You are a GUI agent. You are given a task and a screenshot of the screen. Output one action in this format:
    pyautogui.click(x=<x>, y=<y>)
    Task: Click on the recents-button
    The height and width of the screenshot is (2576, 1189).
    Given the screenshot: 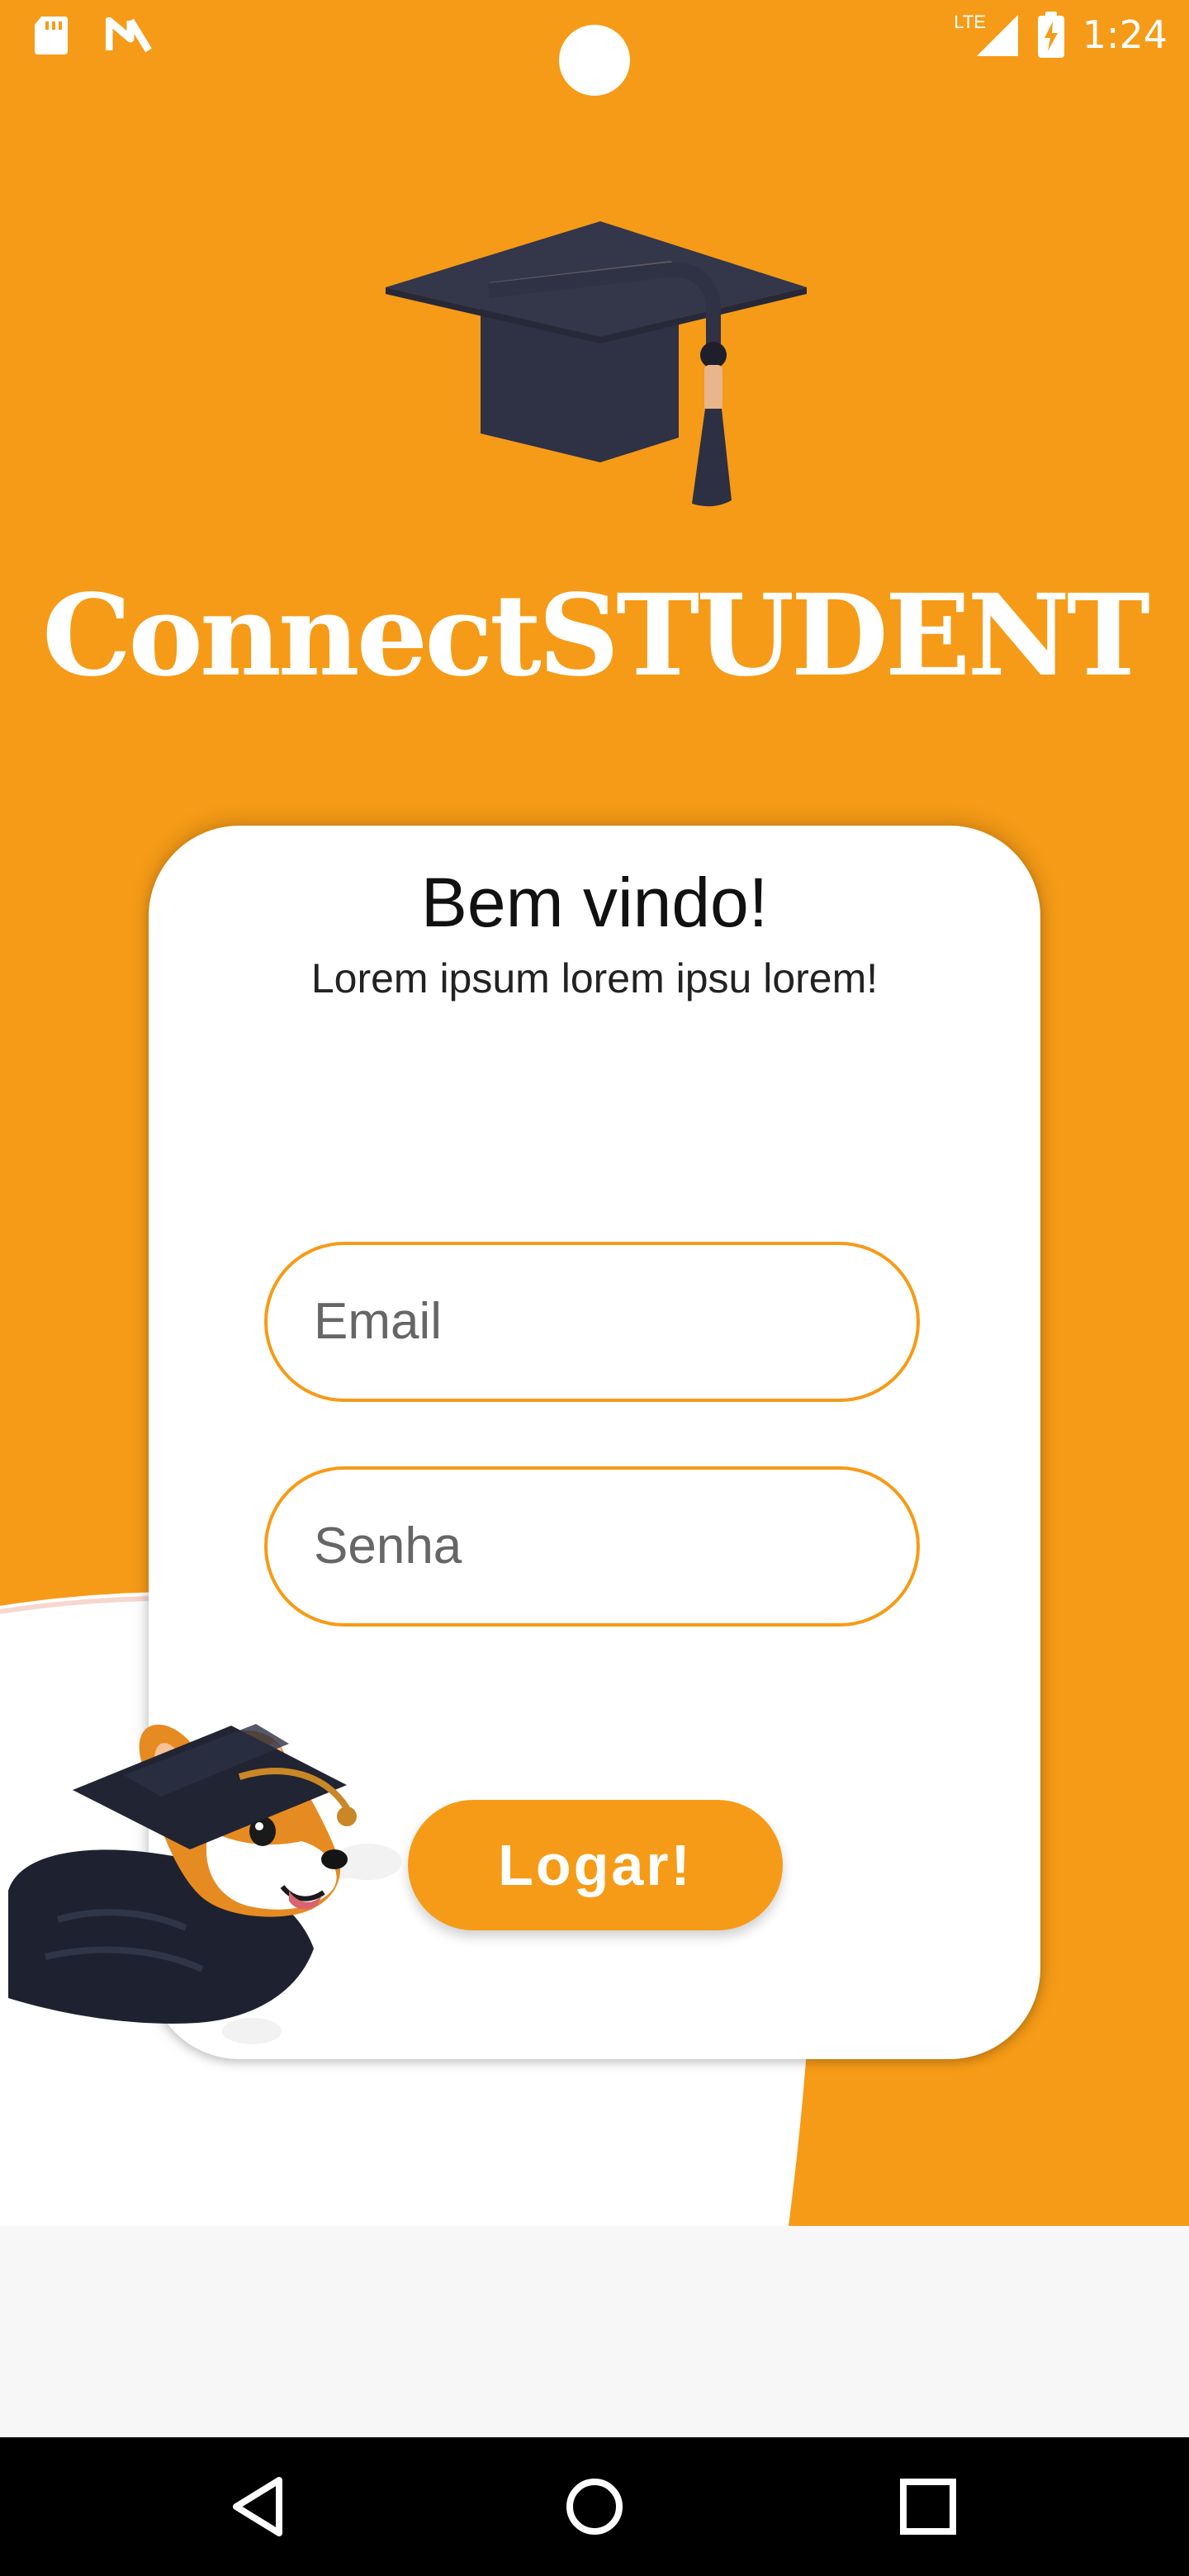 What is the action you would take?
    pyautogui.click(x=928, y=2506)
    